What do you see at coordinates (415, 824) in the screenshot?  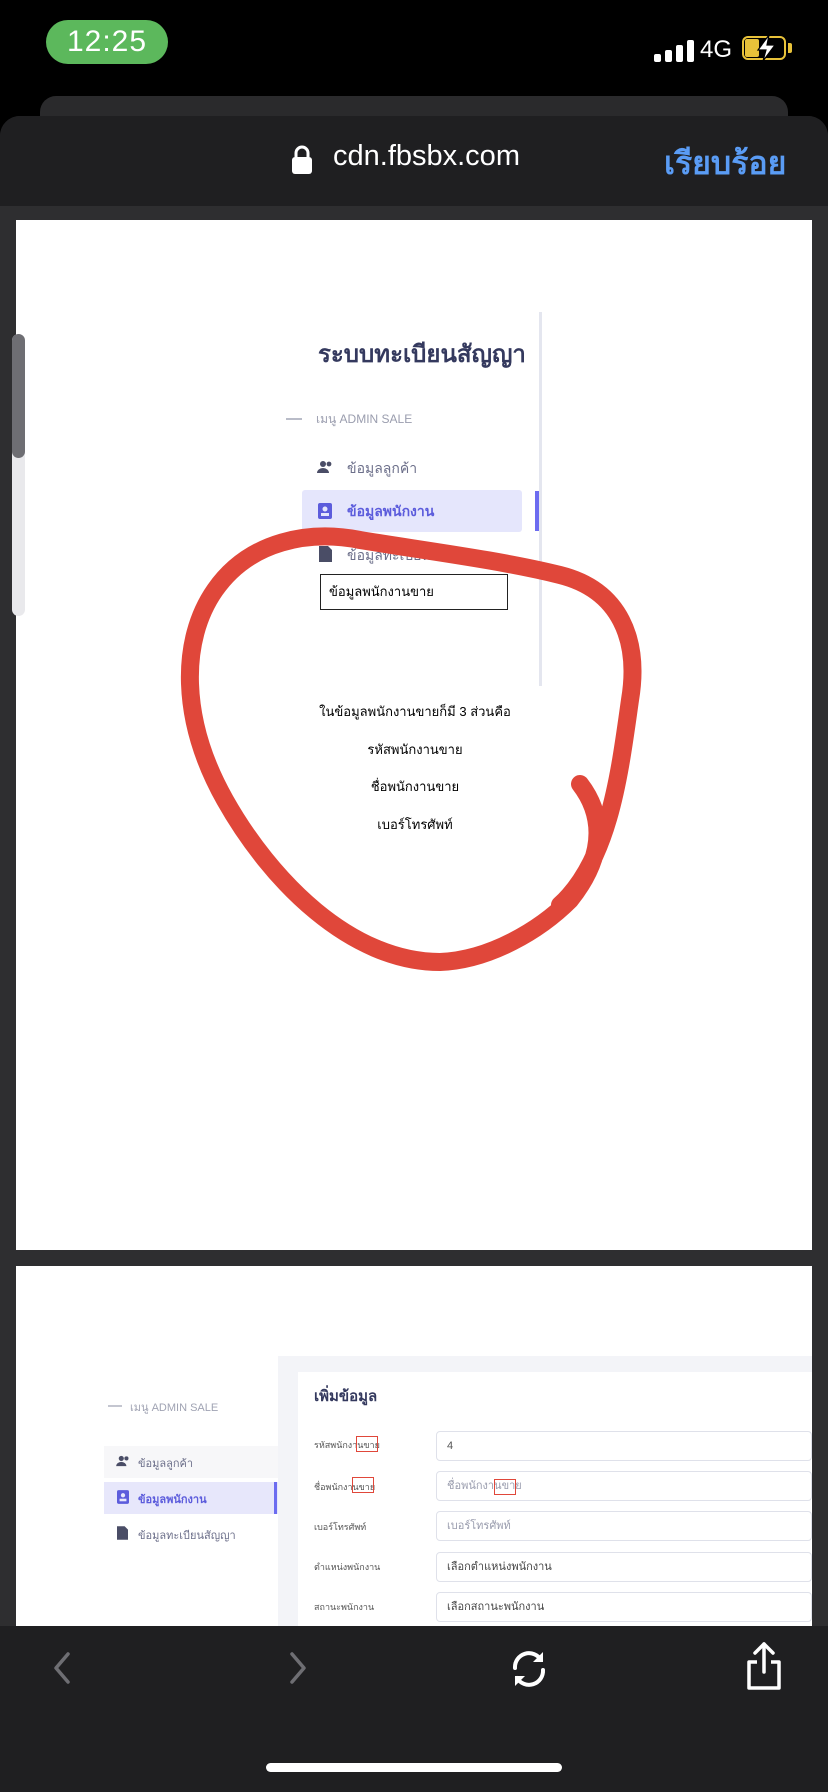 I see `note-line-4: เบอร์โทรศัพท์` at bounding box center [415, 824].